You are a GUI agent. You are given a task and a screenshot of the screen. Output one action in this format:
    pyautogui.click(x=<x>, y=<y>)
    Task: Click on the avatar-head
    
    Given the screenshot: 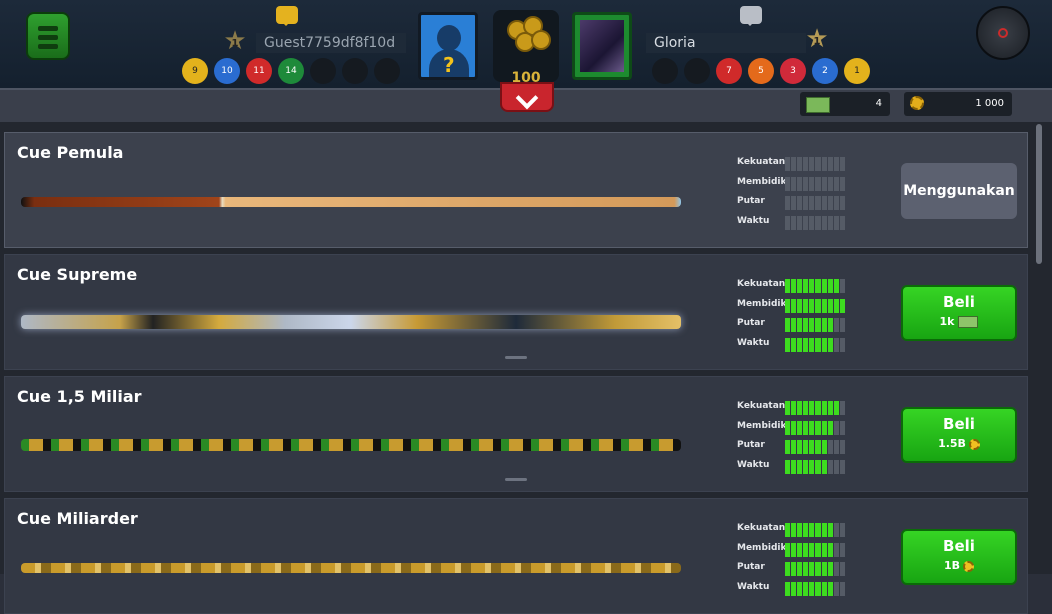 What is the action you would take?
    pyautogui.click(x=449, y=38)
    